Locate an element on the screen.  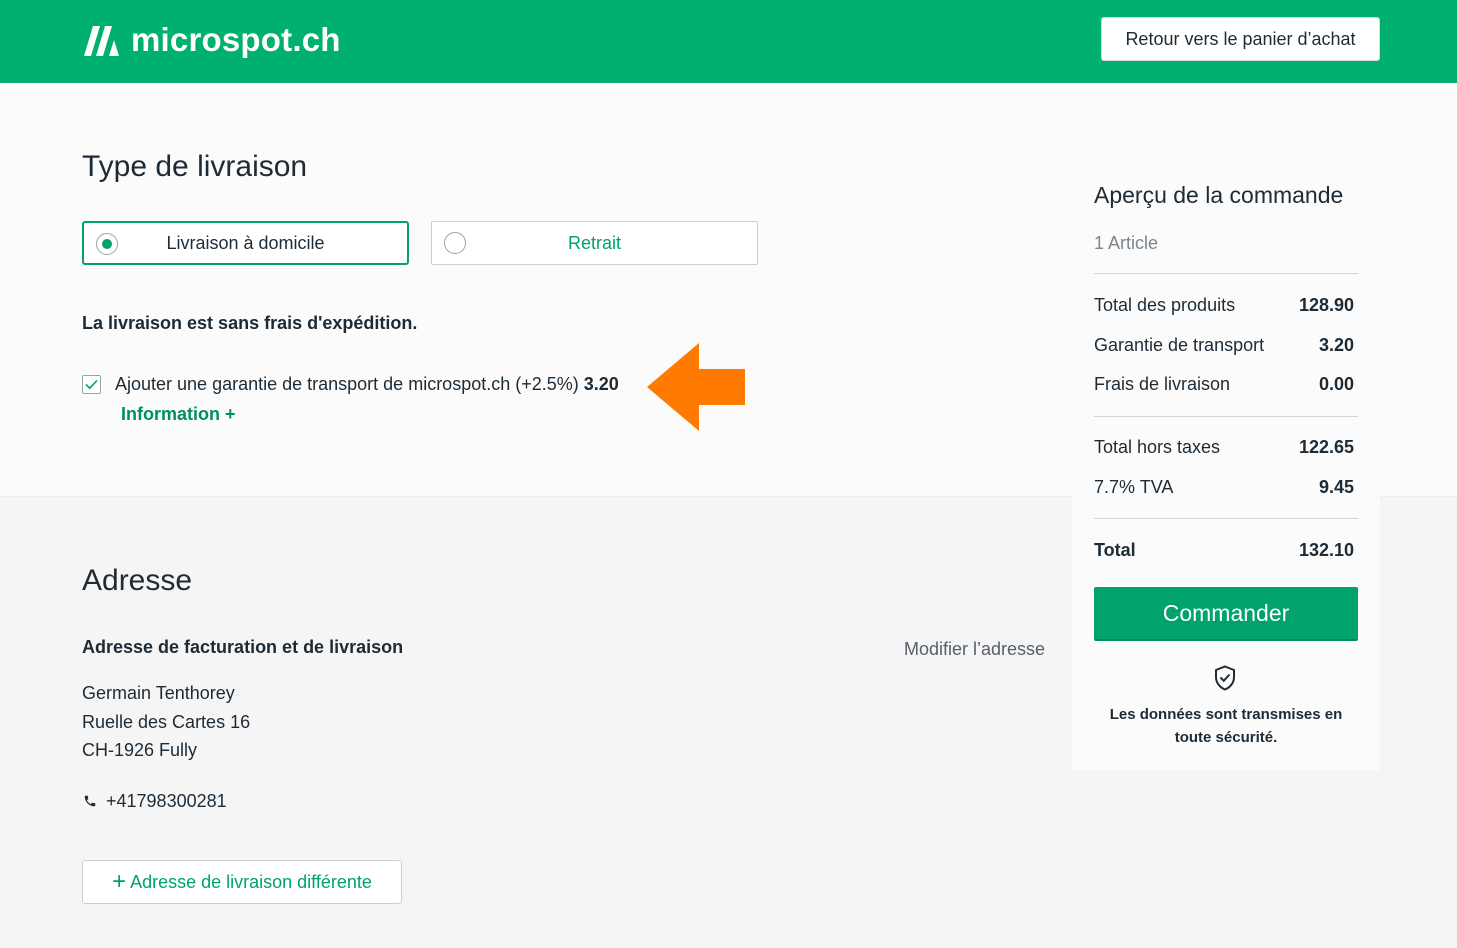
order-button: Commander is located at coordinates (1226, 614).